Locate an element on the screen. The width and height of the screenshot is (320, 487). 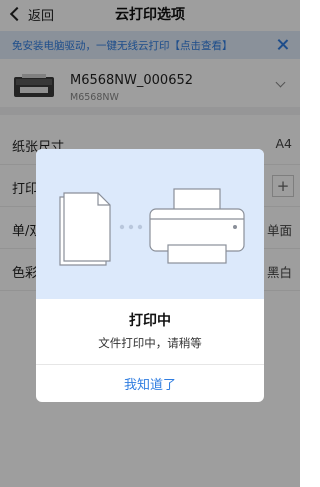
document-to-printer-icon is located at coordinates (152, 227).